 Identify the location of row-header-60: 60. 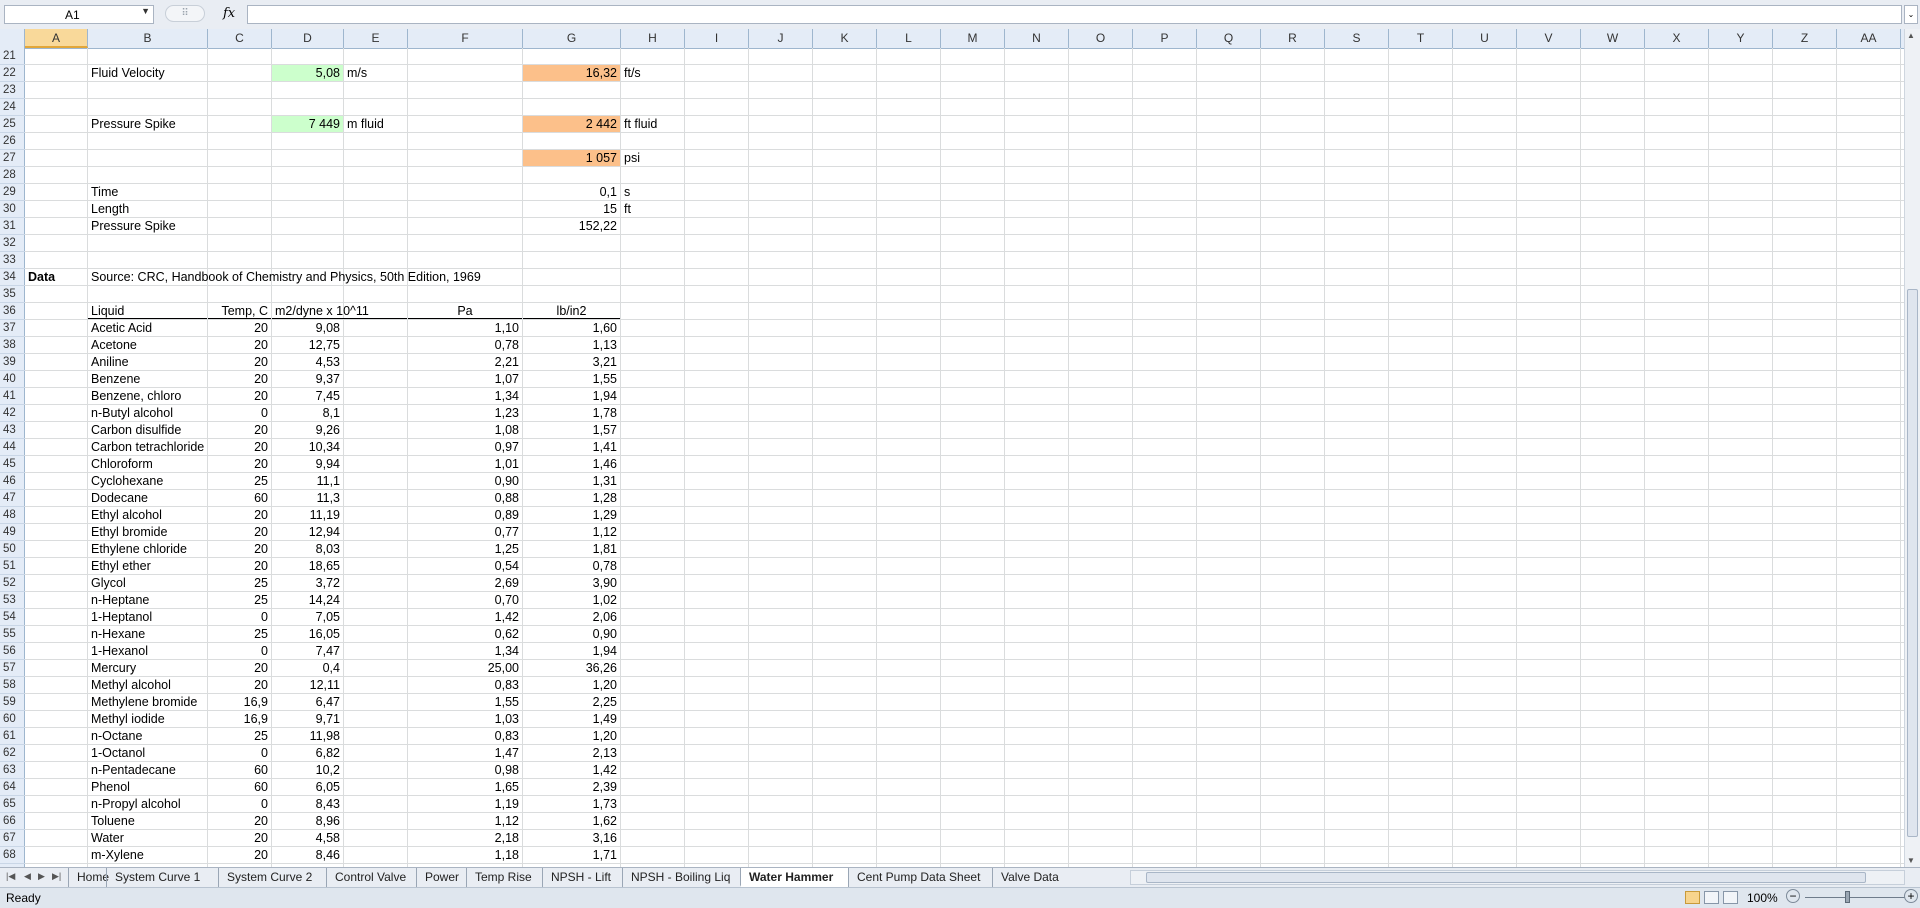
(12, 719).